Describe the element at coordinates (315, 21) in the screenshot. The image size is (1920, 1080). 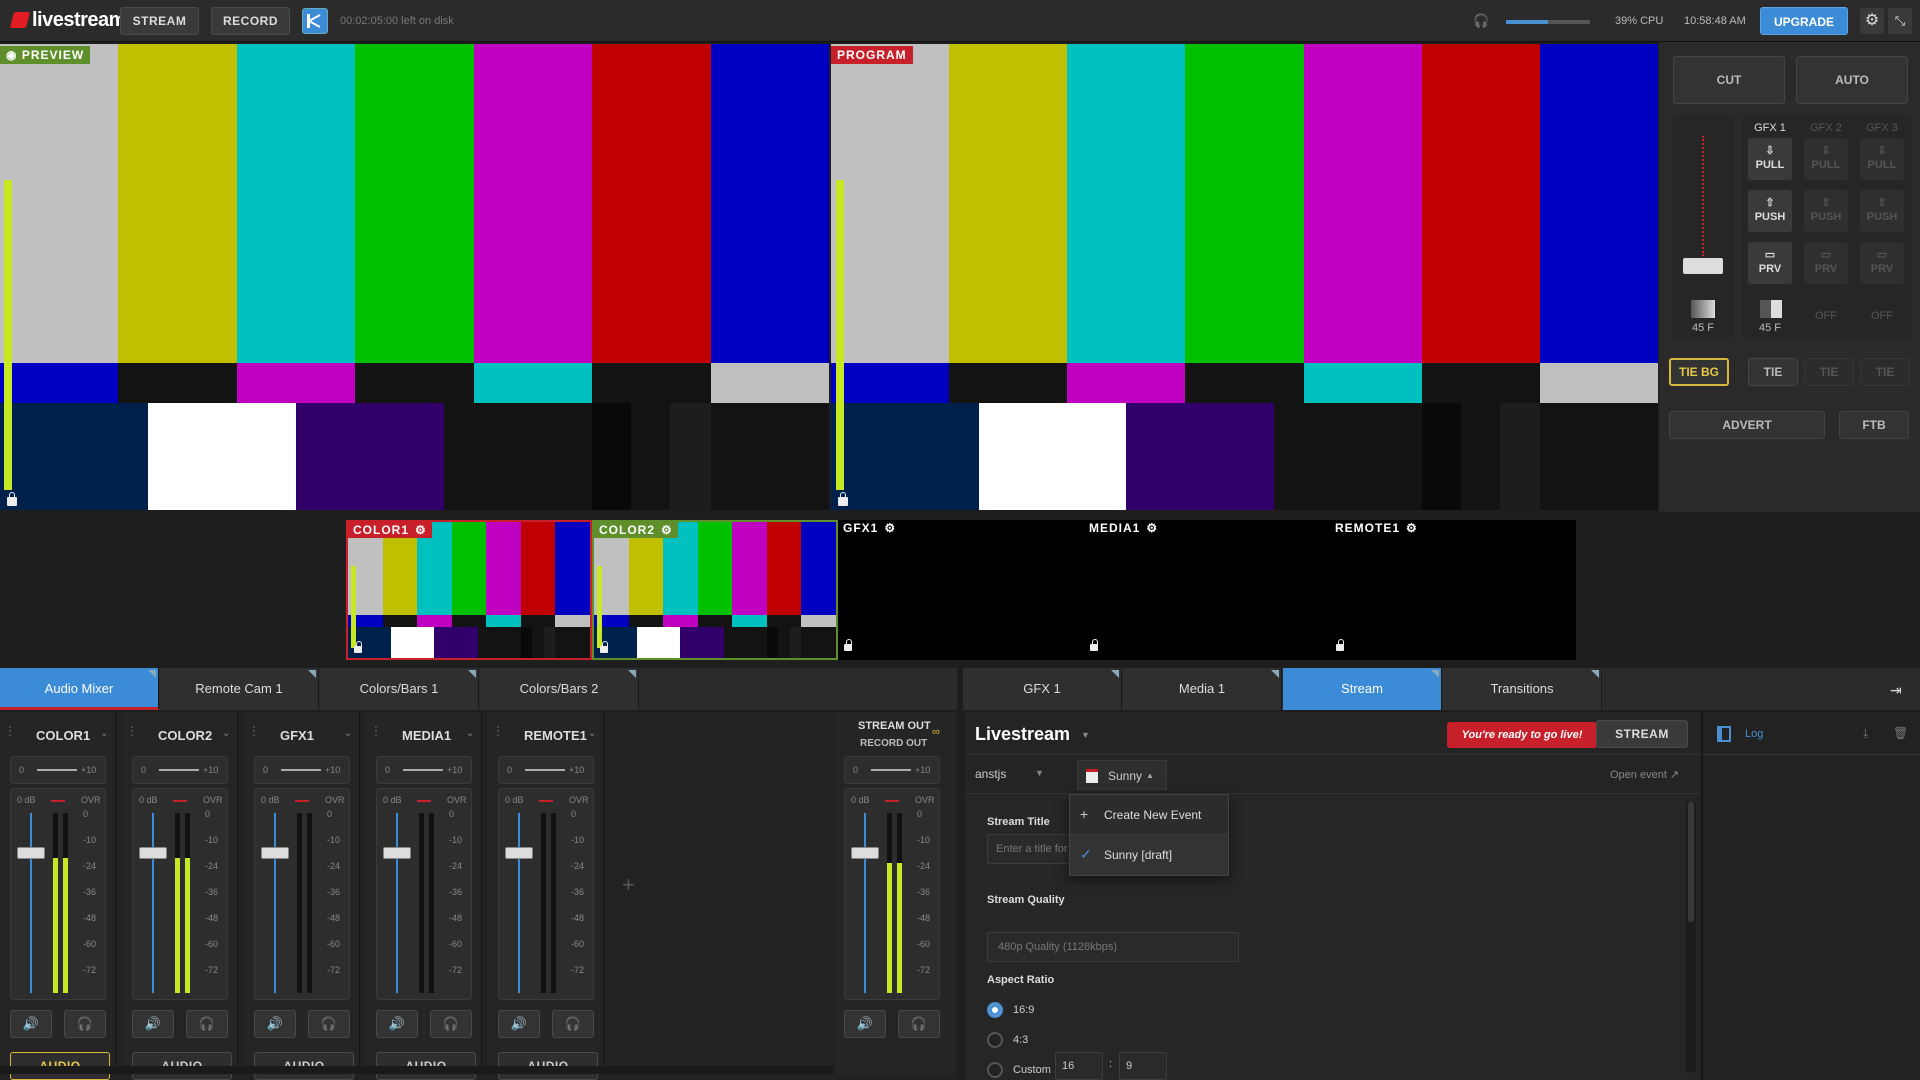
I see `share-toggle-button` at that location.